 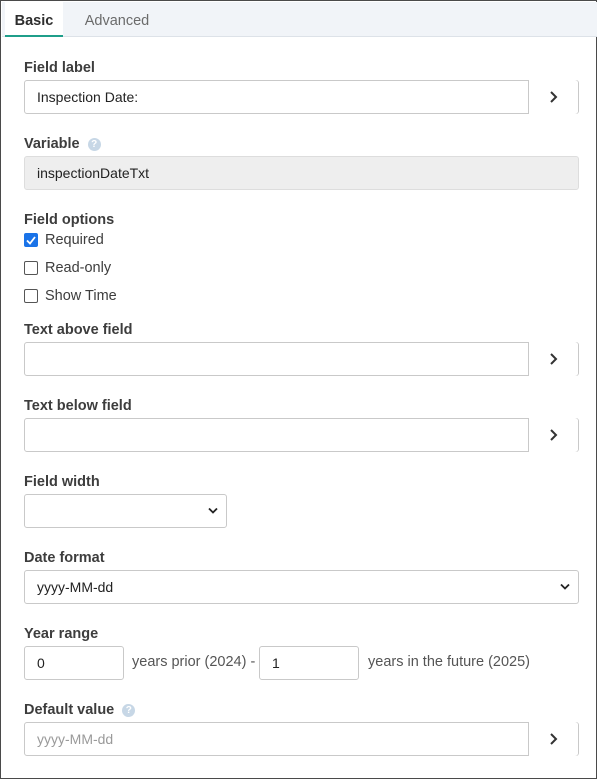 What do you see at coordinates (309, 663) in the screenshot?
I see `years-future-input: 1` at bounding box center [309, 663].